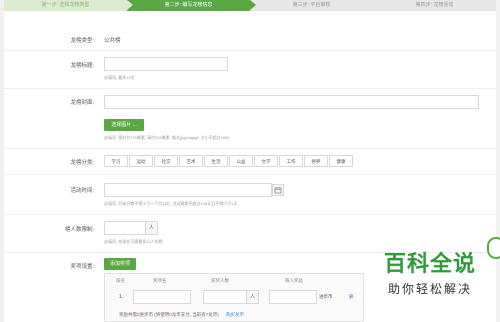 This screenshot has height=322, width=500. I want to click on reward-unit: 进步币, so click(326, 296).